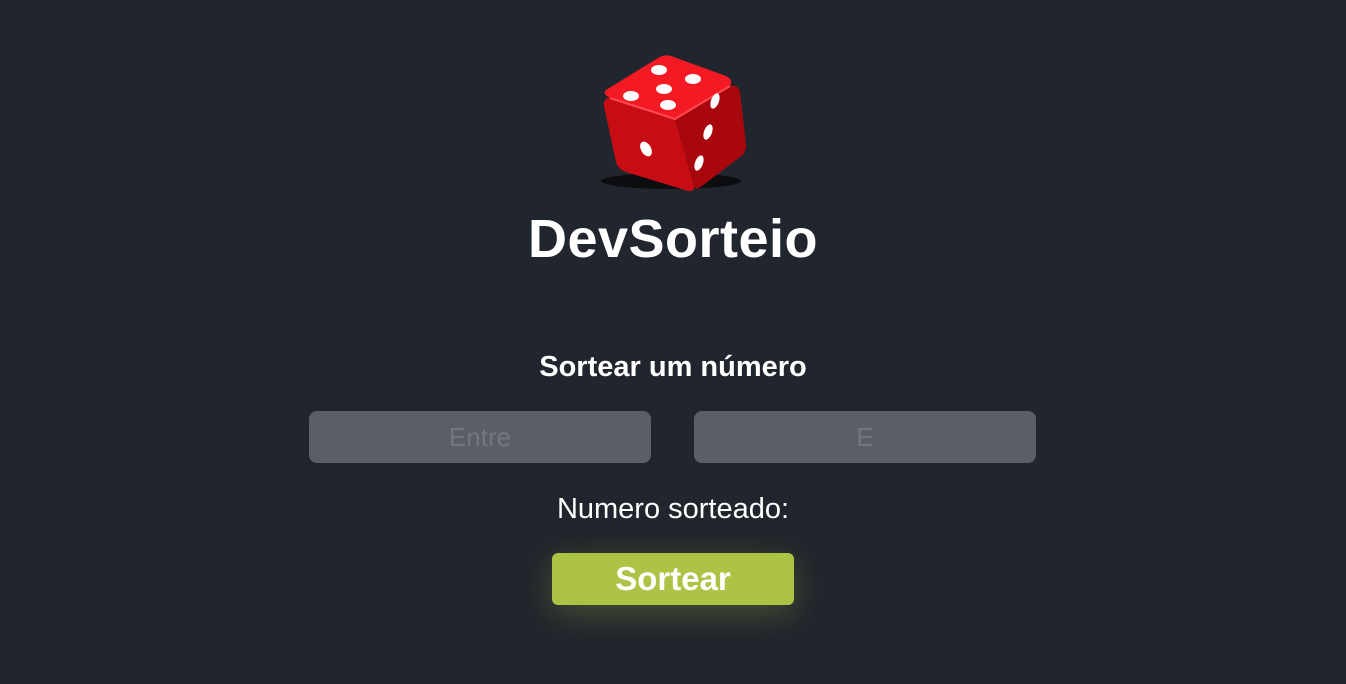  Describe the element at coordinates (480, 437) in the screenshot. I see `min-number-input` at that location.